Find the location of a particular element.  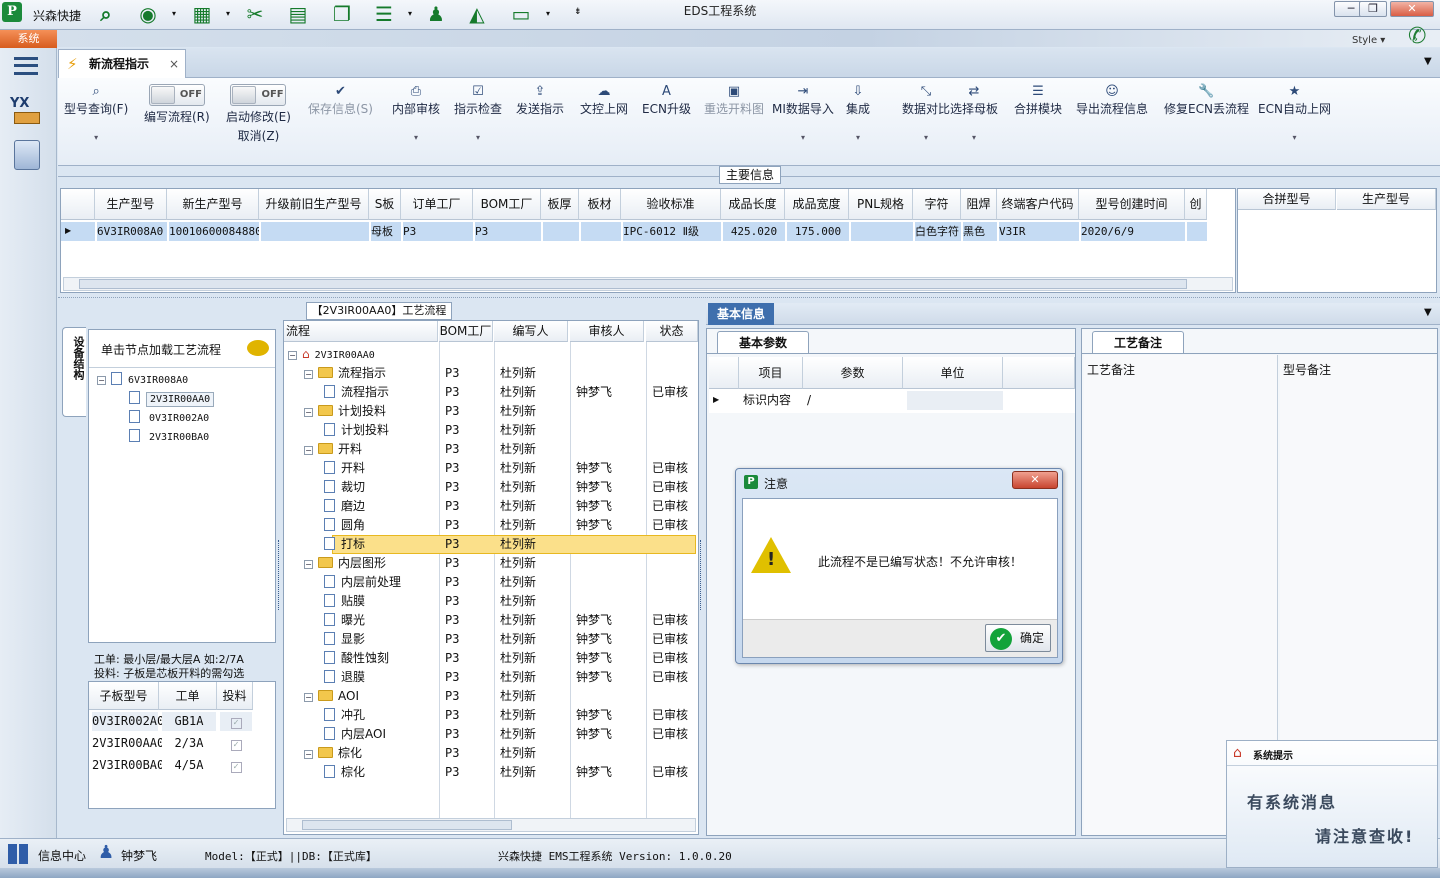

windows-grid-icon is located at coordinates (18, 854).